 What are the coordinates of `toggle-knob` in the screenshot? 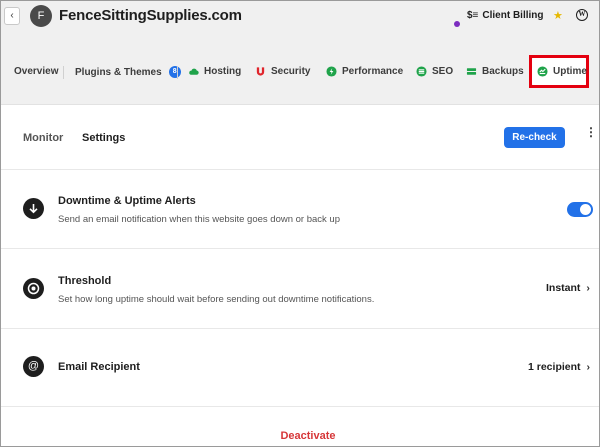 It's located at (585, 209).